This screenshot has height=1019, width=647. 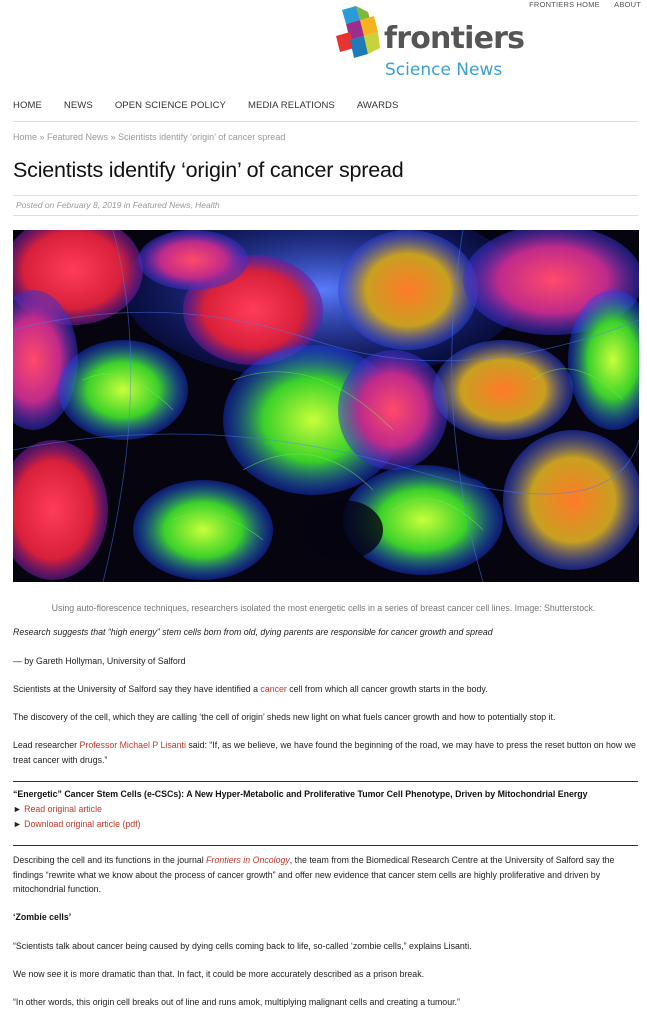 I want to click on lisanti-link: Professor Michael P Lisanti, so click(x=133, y=745).